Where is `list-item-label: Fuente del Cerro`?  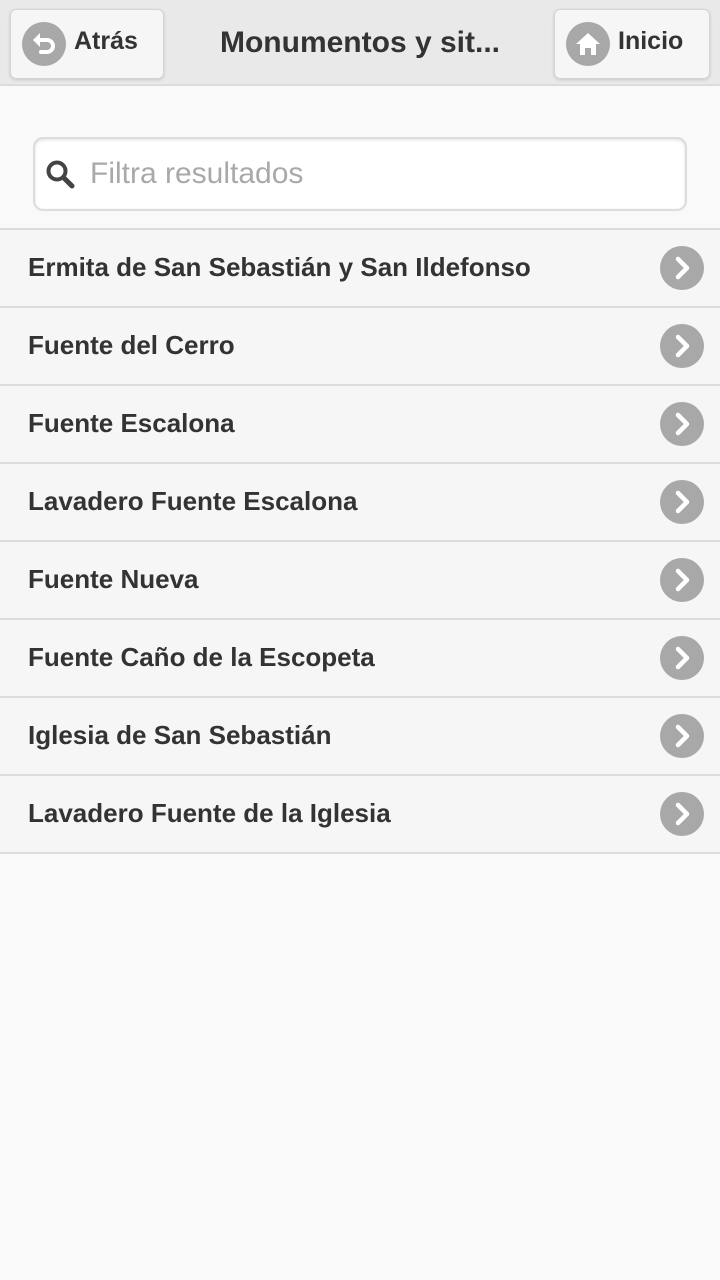 list-item-label: Fuente del Cerro is located at coordinates (131, 345).